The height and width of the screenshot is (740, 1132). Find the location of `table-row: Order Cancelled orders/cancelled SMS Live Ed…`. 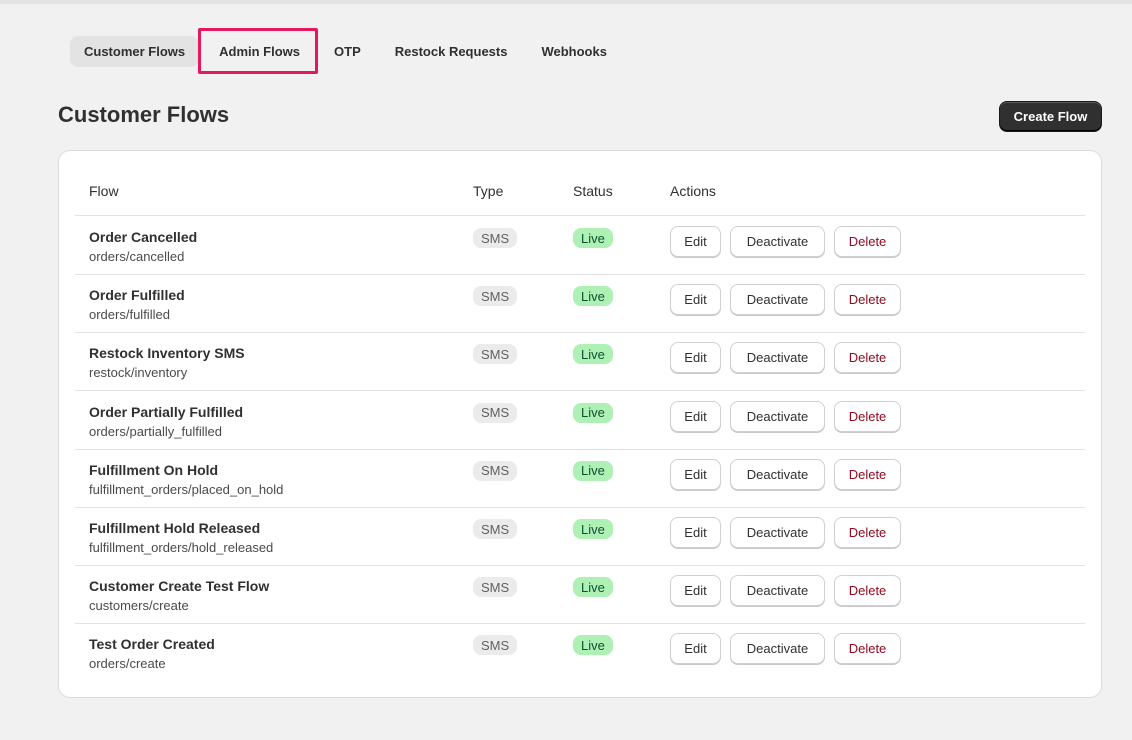

table-row: Order Cancelled orders/cancelled SMS Live Ed… is located at coordinates (580, 246).